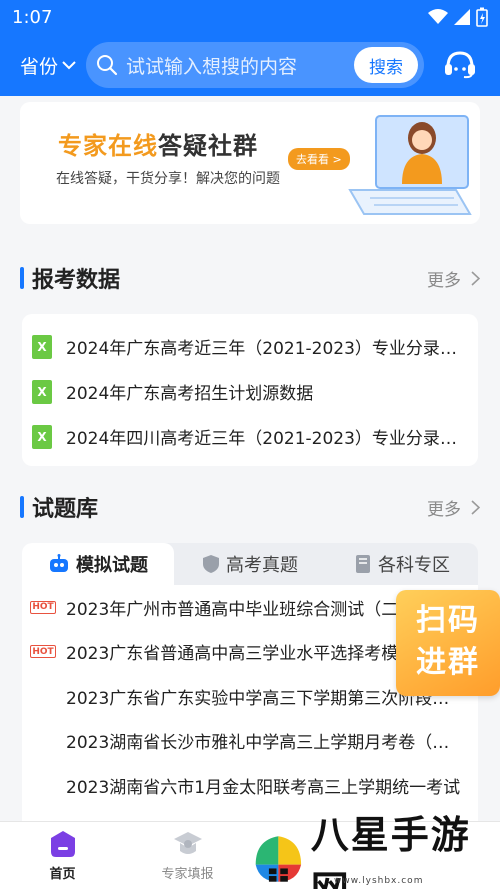  Describe the element at coordinates (266, 743) in the screenshot. I see `question-title: 2023湖南省长沙市雅礼中学高三上学期月考卷（三）` at that location.